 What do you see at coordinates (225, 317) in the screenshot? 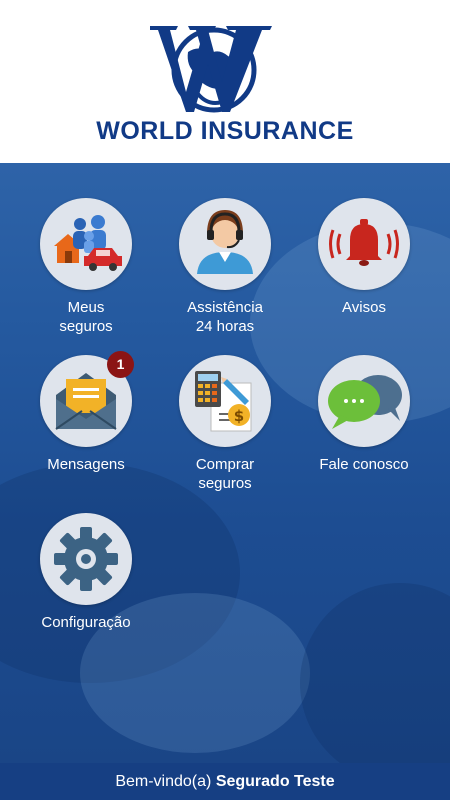
I see `menu-item-label: Assistência 24 horas` at bounding box center [225, 317].